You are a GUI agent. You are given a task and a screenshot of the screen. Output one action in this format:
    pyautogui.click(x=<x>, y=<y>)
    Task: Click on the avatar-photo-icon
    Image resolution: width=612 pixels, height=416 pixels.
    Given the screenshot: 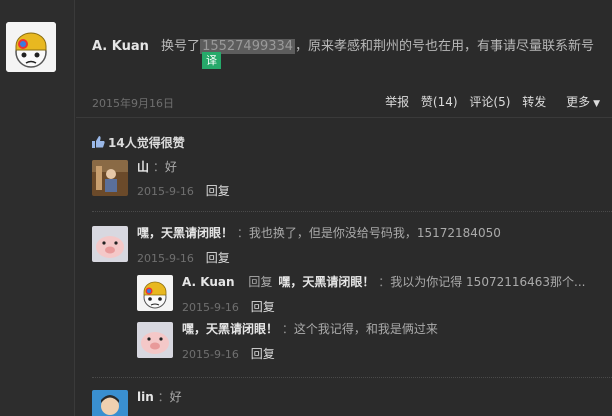 What is the action you would take?
    pyautogui.click(x=110, y=178)
    